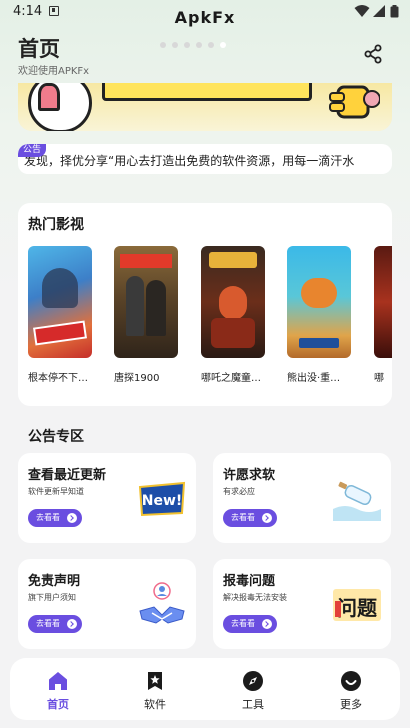  What do you see at coordinates (200, 40) in the screenshot?
I see `banner-indicator` at bounding box center [200, 40].